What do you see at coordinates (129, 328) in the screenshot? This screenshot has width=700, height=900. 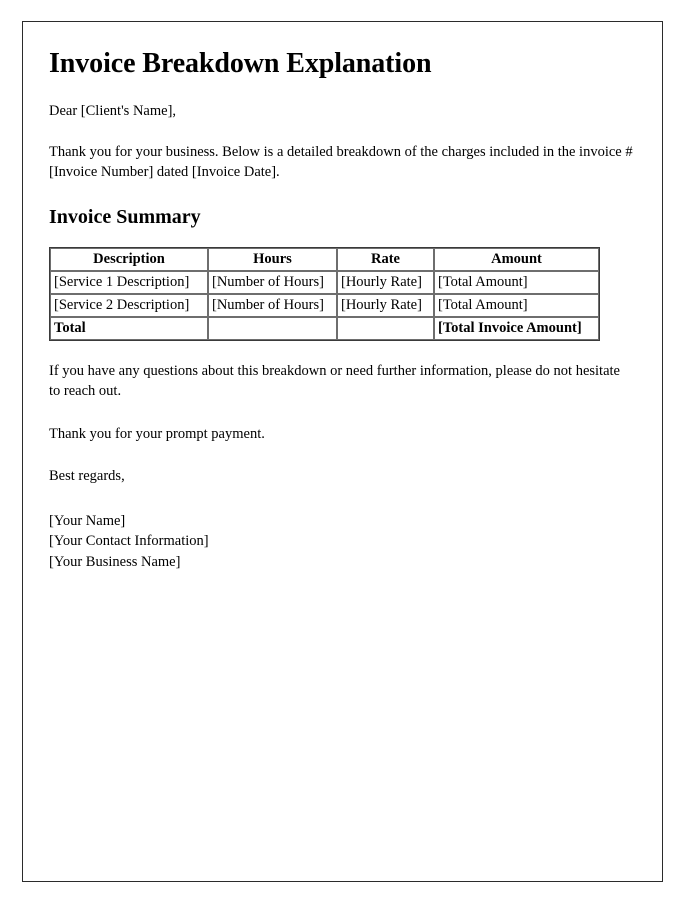 I see `cell-total-label: Total` at bounding box center [129, 328].